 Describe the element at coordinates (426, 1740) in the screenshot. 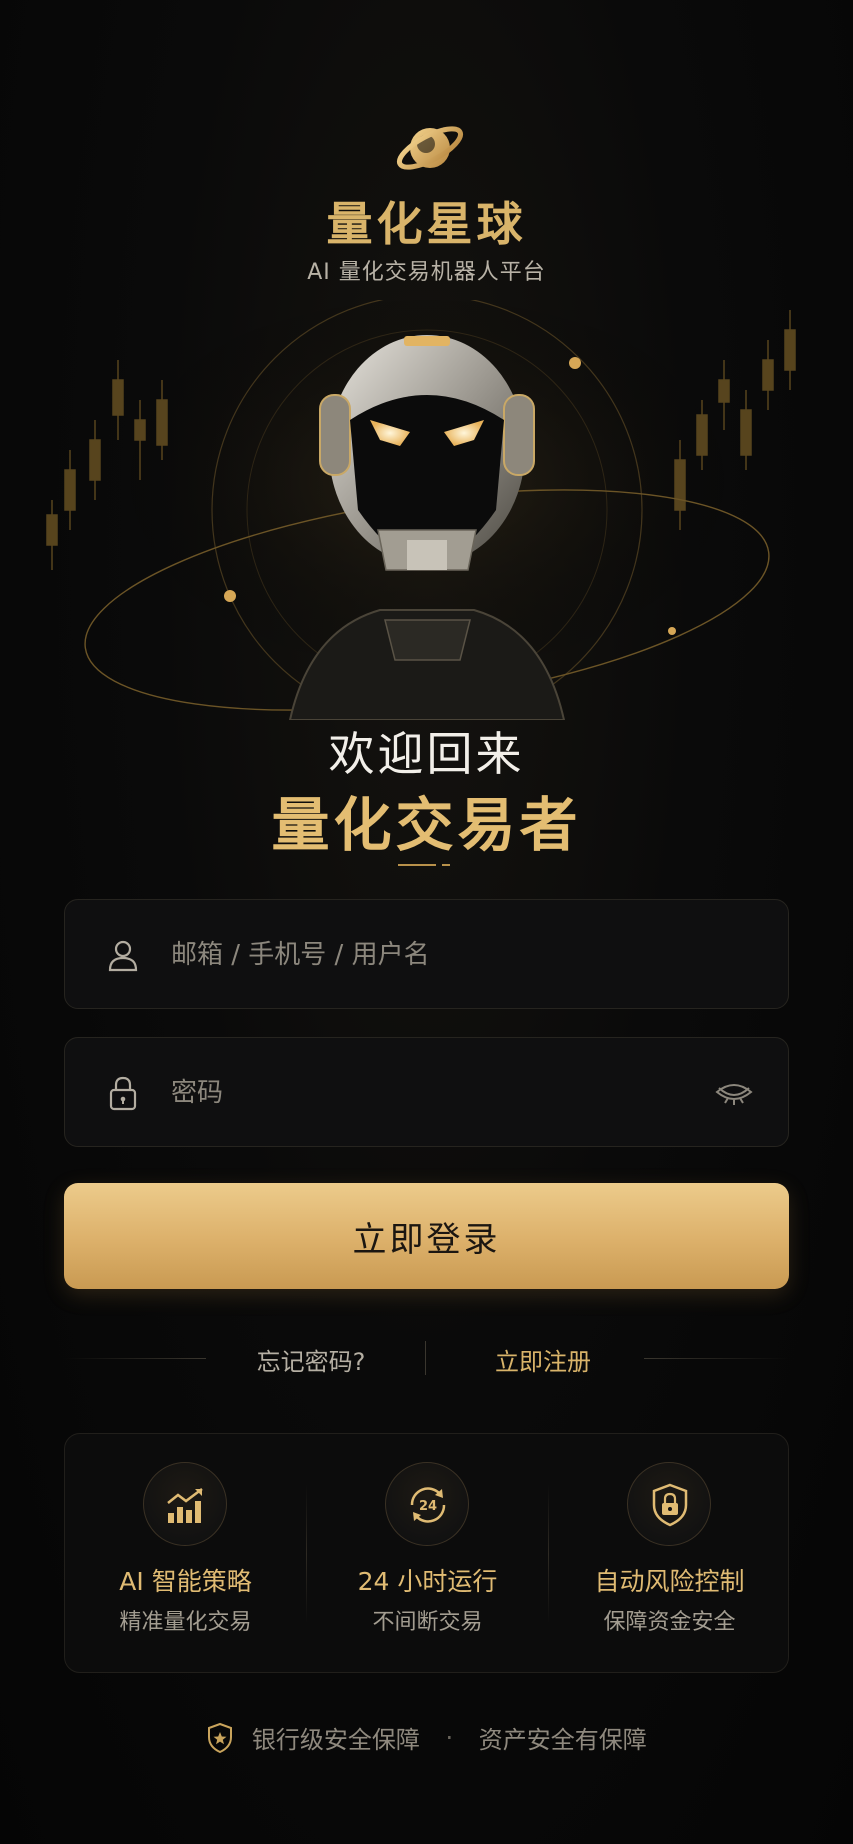

I see `security-footer: 银行级安全保障 · 资产安全有保障` at that location.